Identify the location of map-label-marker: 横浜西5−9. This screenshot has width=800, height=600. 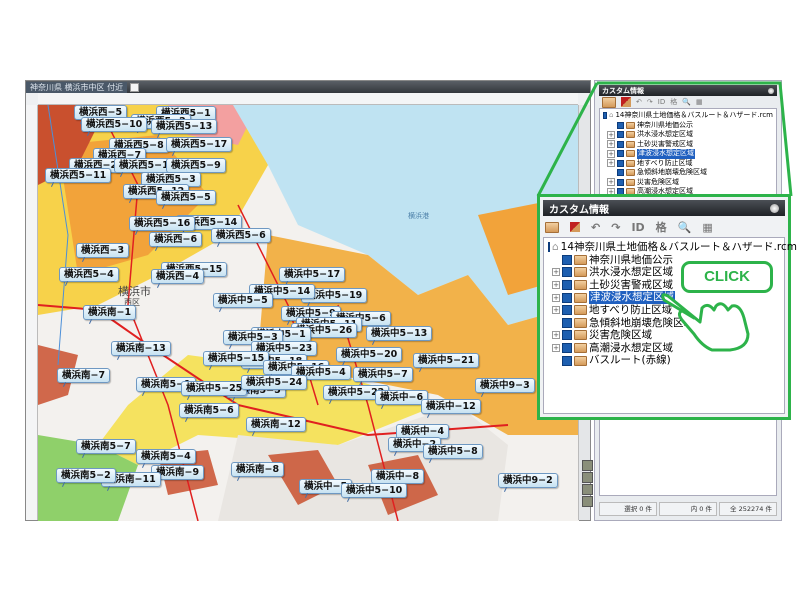
(196, 165).